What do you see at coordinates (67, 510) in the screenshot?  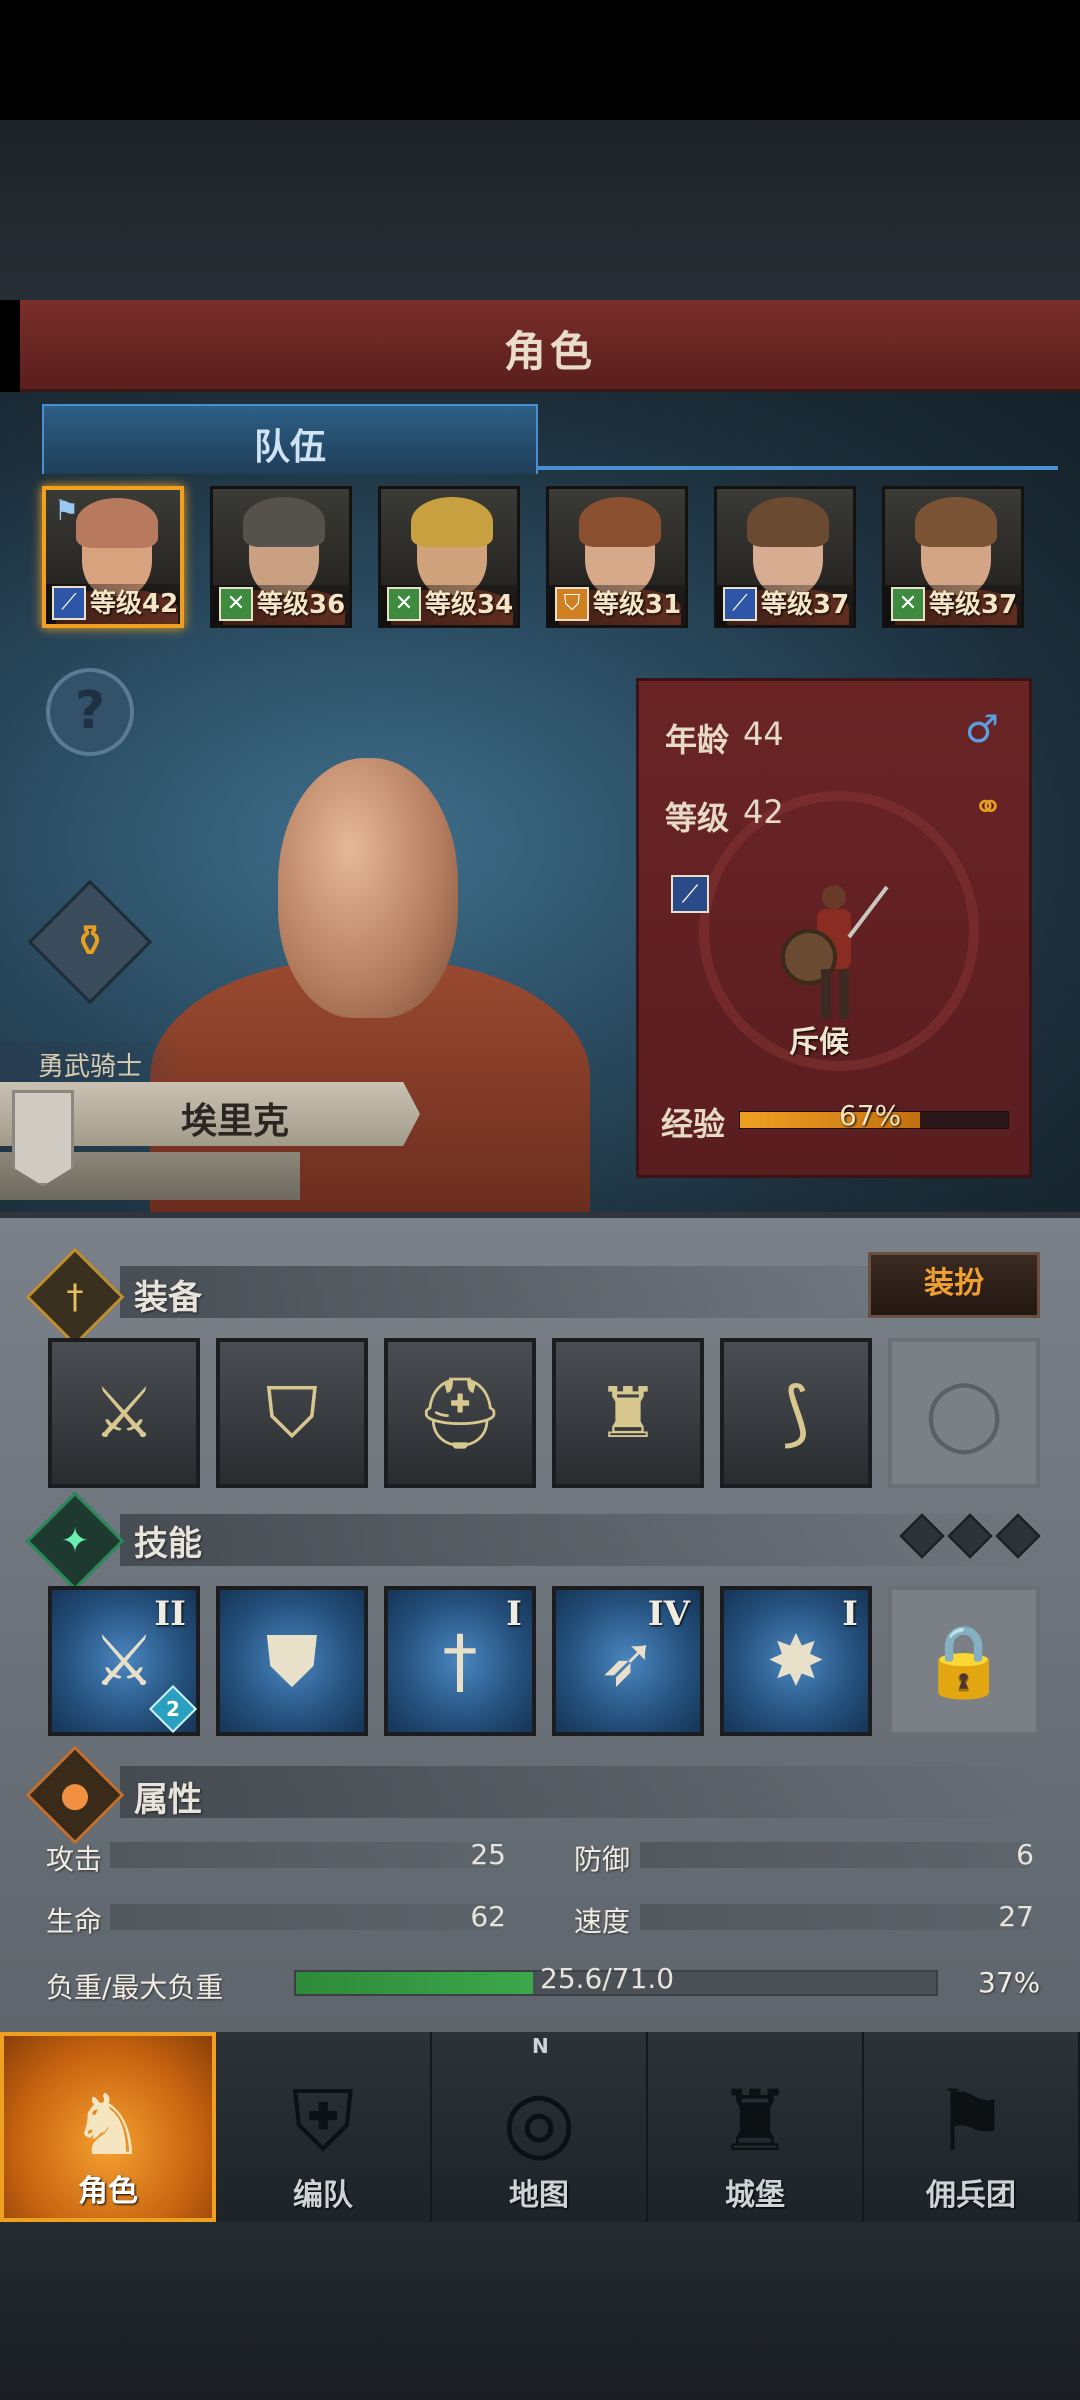 I see `flag-icon: ⚑` at bounding box center [67, 510].